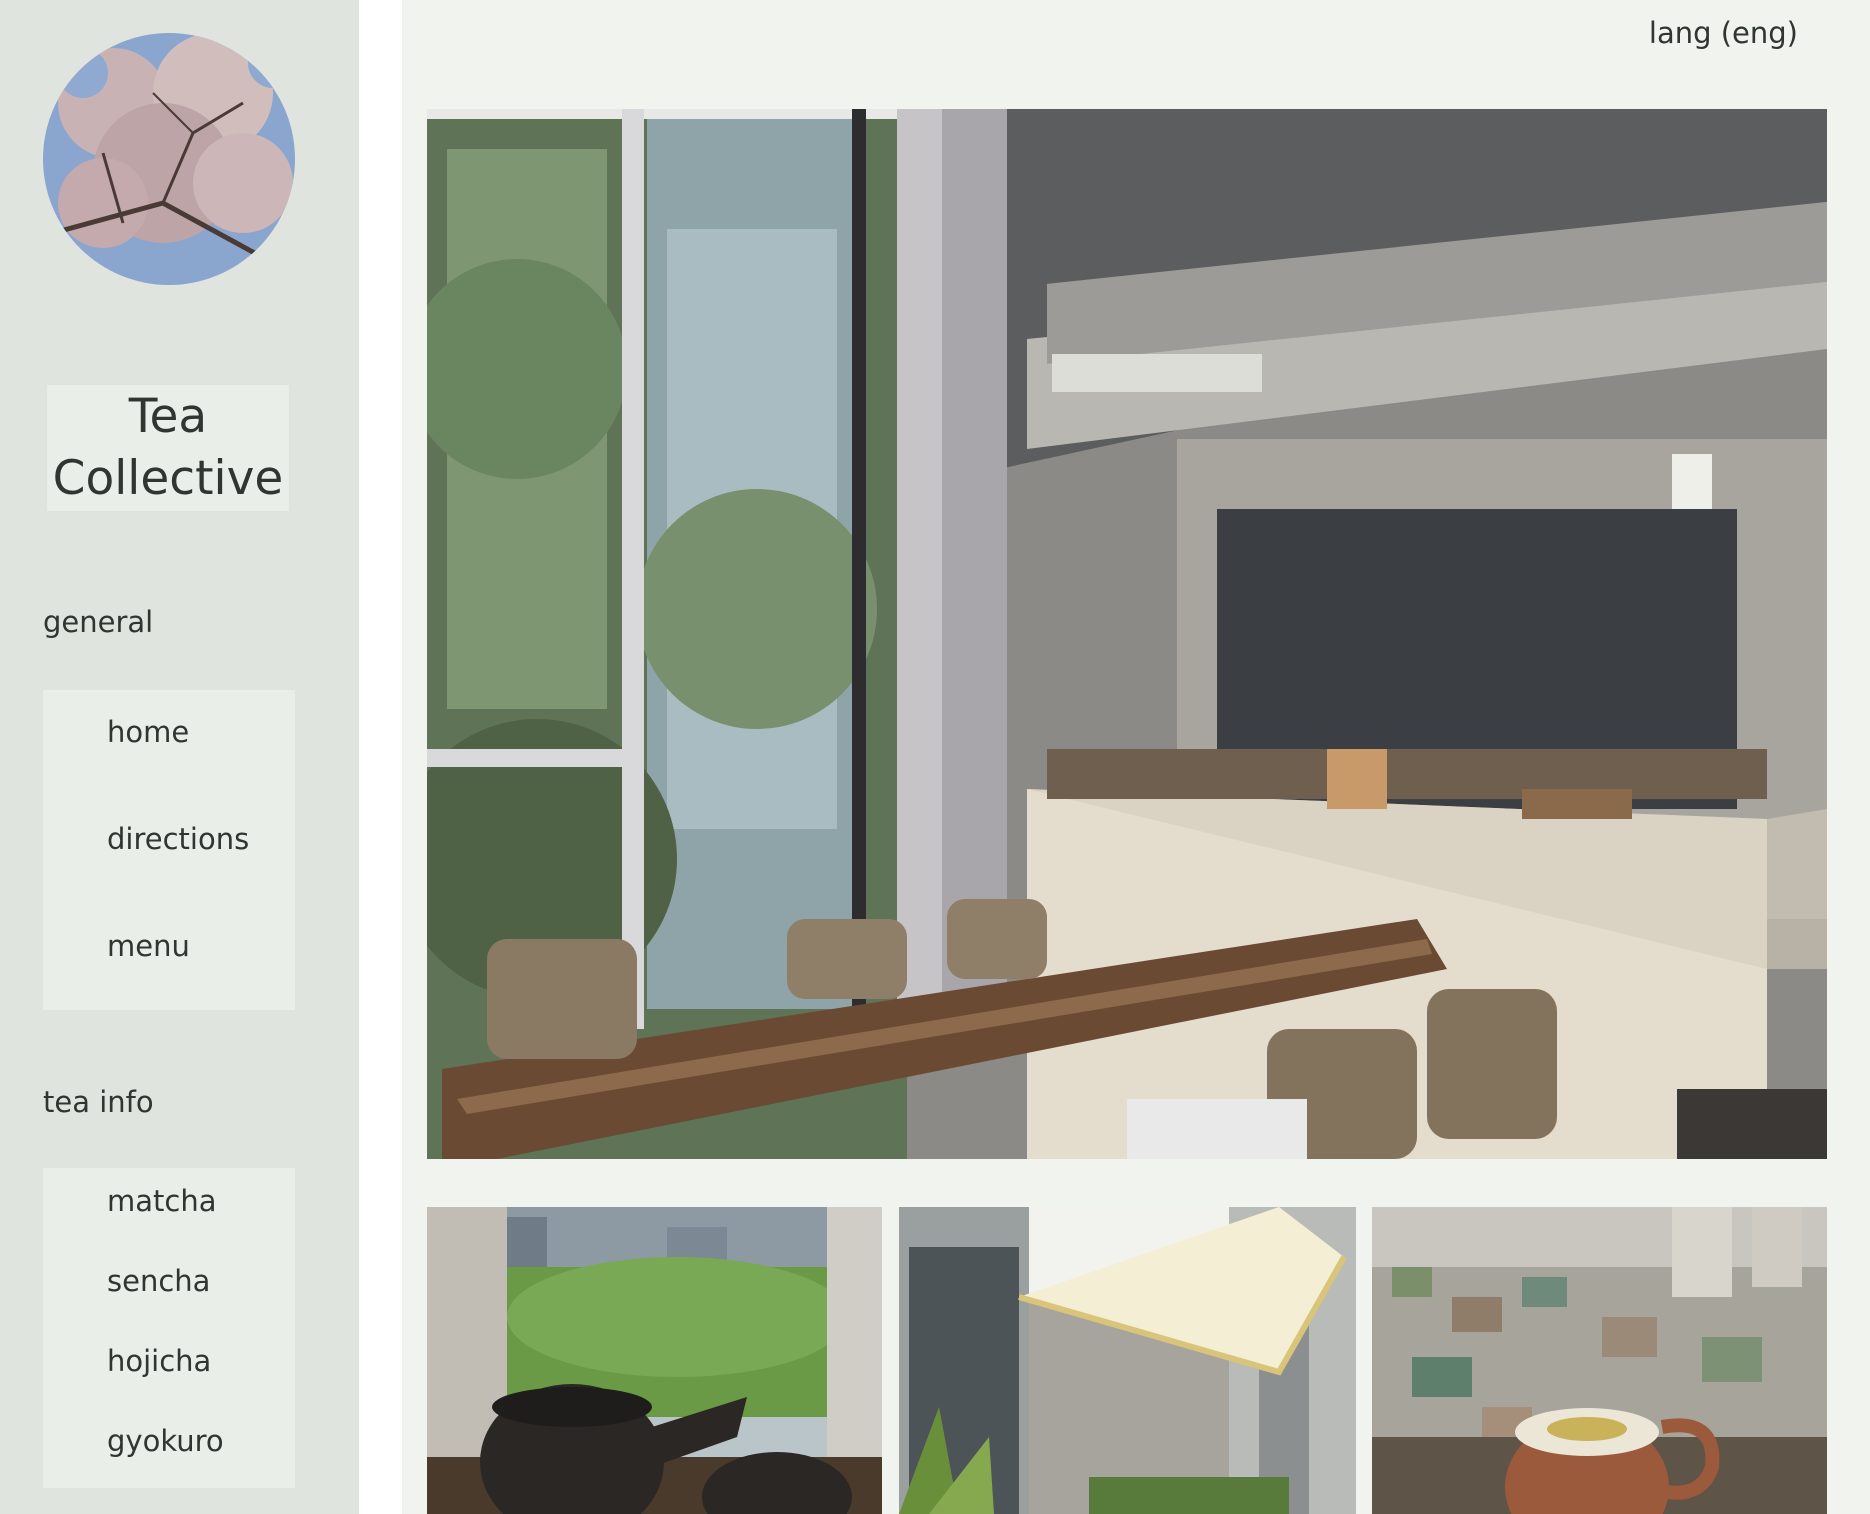  I want to click on language-selector: lang (eng), so click(1723, 33).